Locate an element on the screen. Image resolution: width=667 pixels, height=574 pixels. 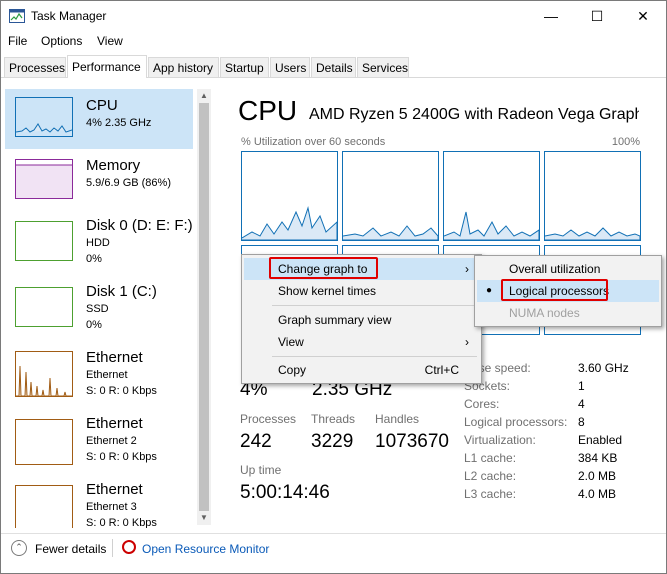
menu-item-graph-summary-view: Graph summary view is located at coordinates (361, 320).